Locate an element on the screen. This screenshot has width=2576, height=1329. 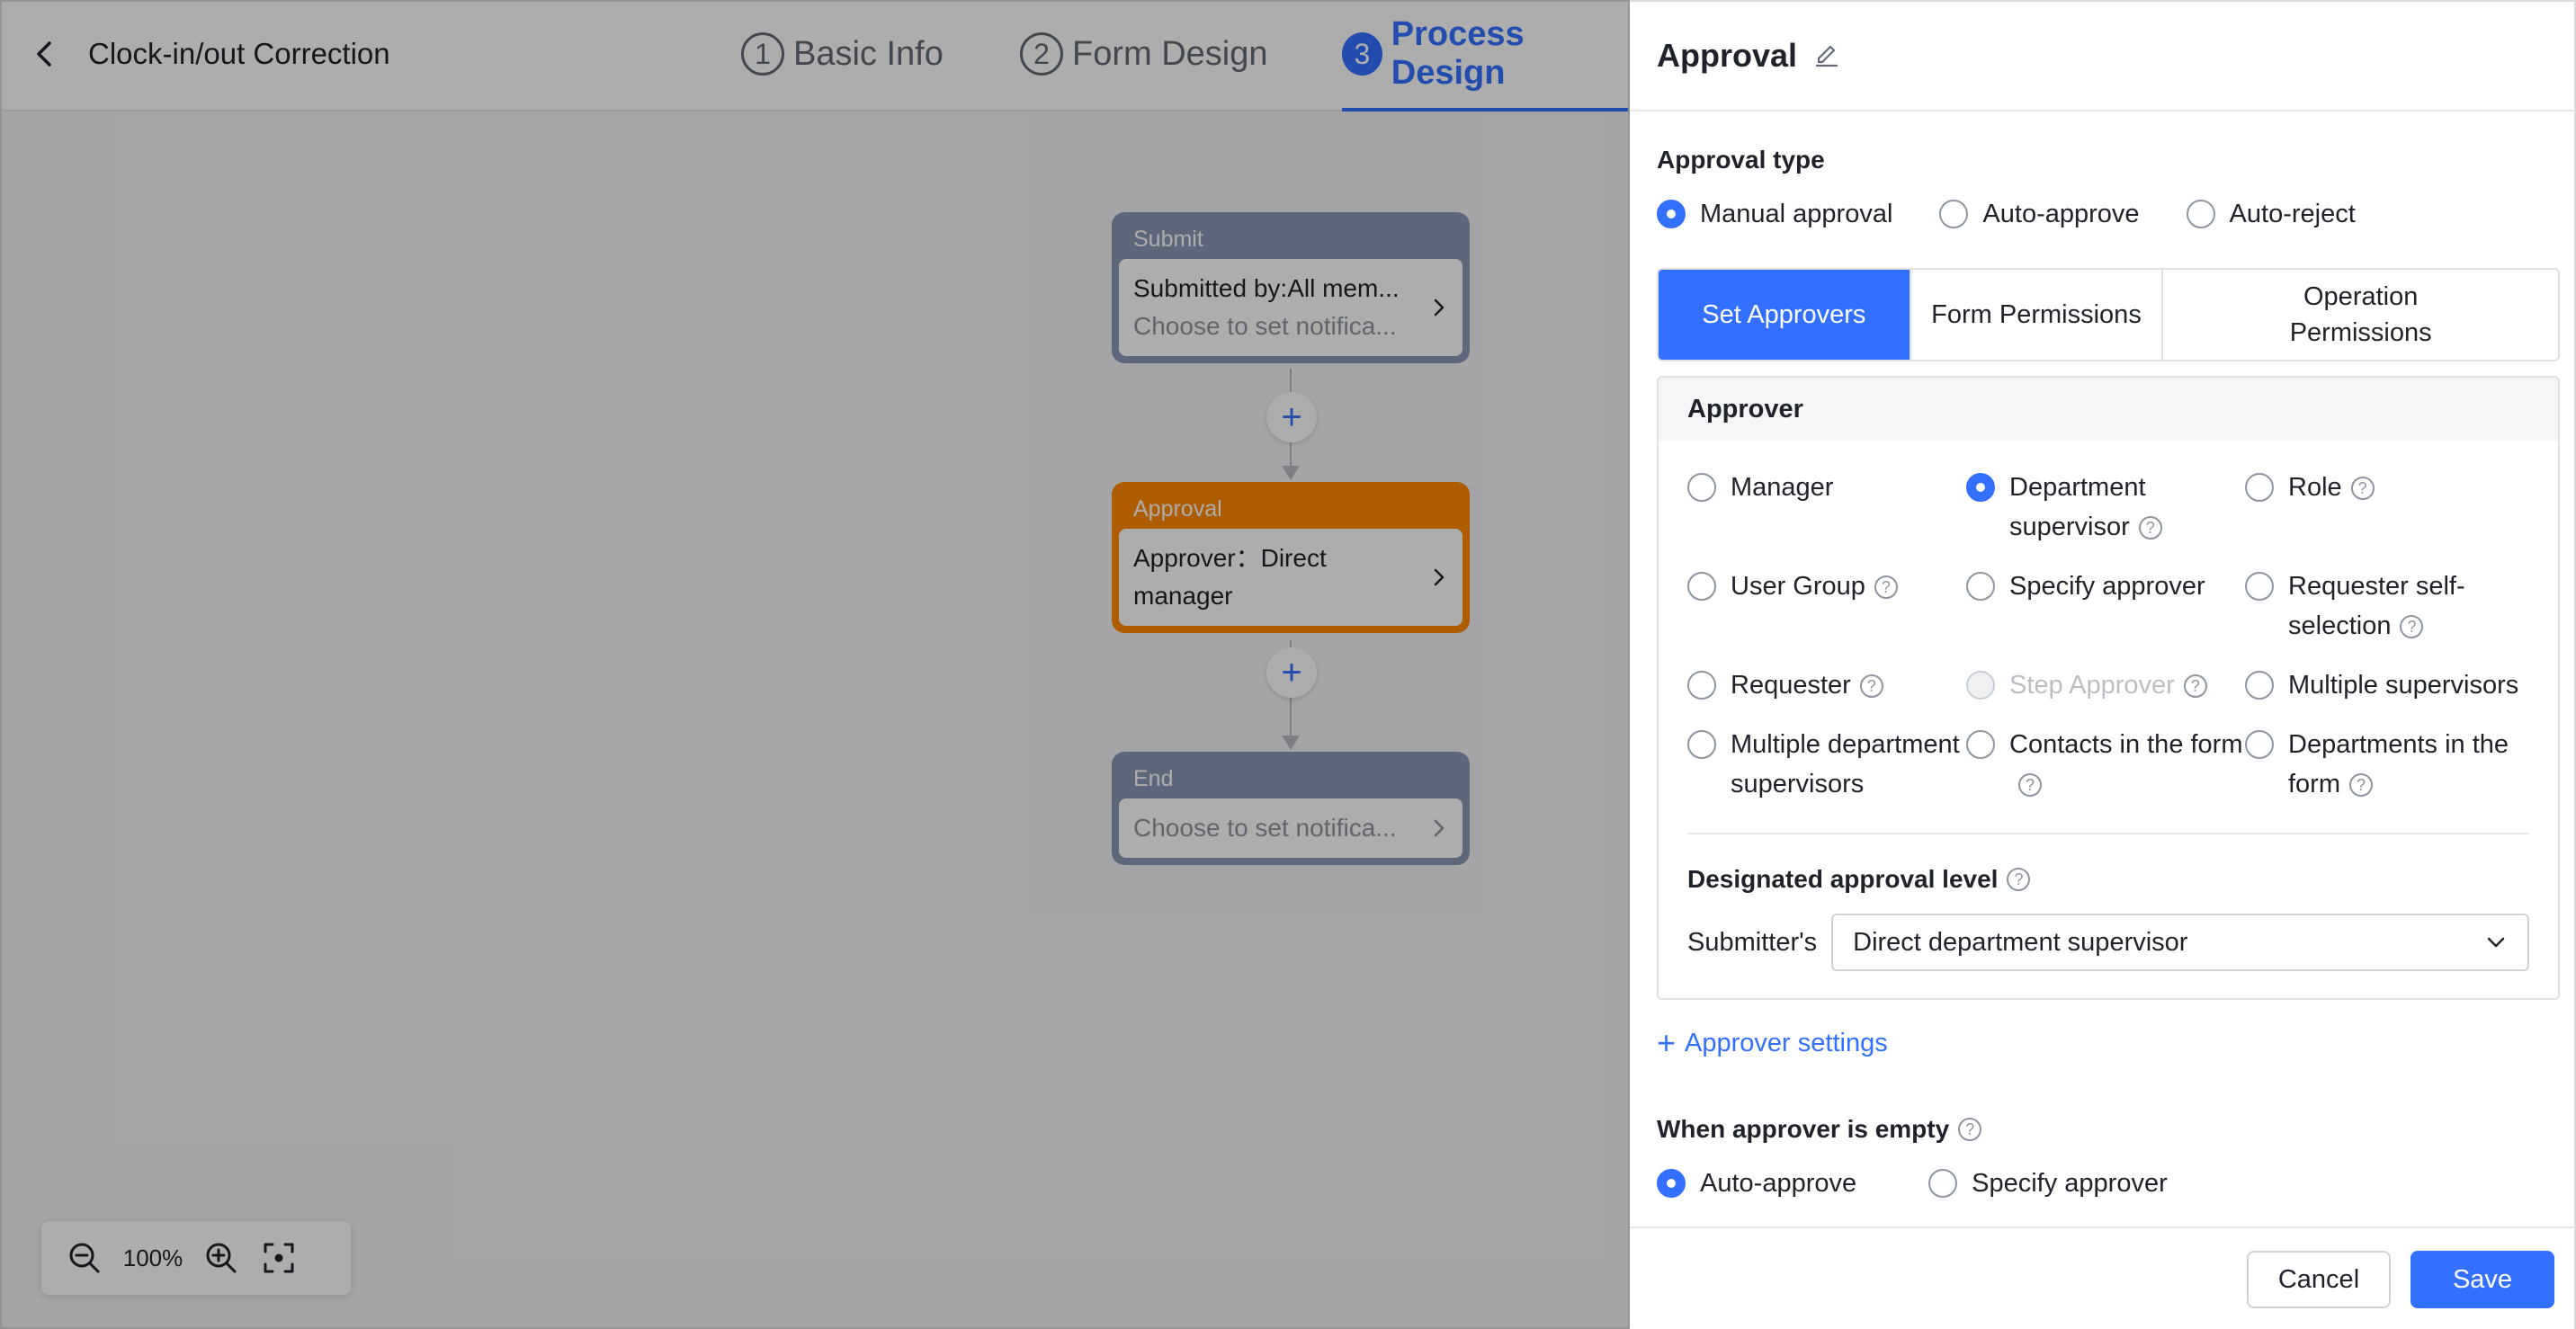
save-button: Save is located at coordinates (2482, 1280).